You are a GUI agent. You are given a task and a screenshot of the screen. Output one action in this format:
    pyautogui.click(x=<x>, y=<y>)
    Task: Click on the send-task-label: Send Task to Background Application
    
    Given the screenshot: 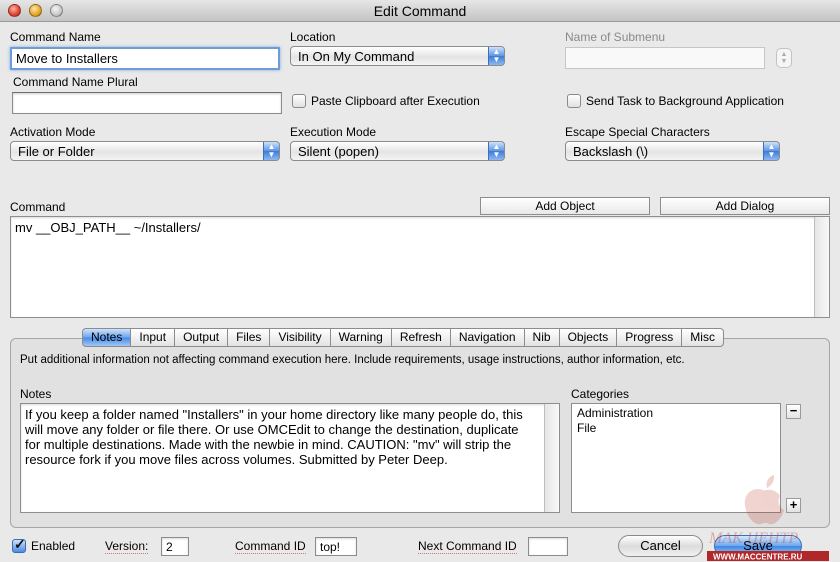 What is the action you would take?
    pyautogui.click(x=685, y=101)
    